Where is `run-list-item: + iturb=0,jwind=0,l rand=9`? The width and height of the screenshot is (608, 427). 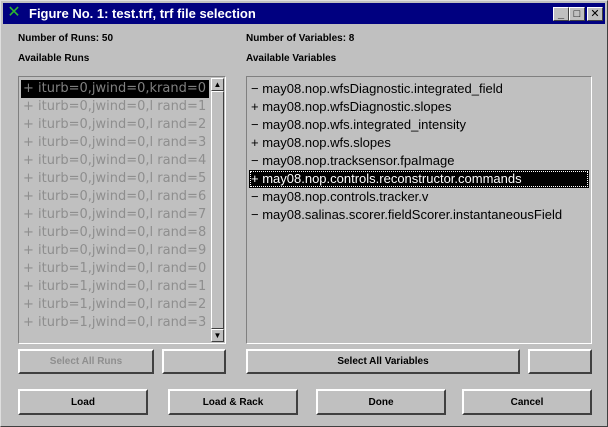 run-list-item: + iturb=0,jwind=0,l rand=9 is located at coordinates (115, 251).